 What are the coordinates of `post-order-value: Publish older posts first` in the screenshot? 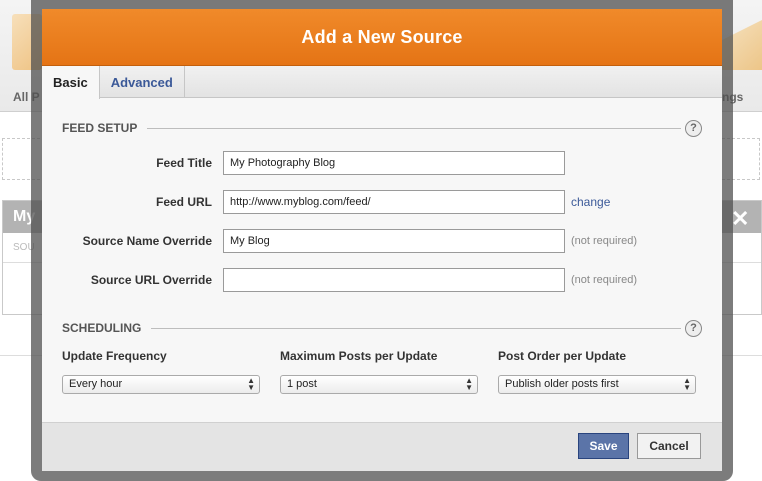 It's located at (562, 384).